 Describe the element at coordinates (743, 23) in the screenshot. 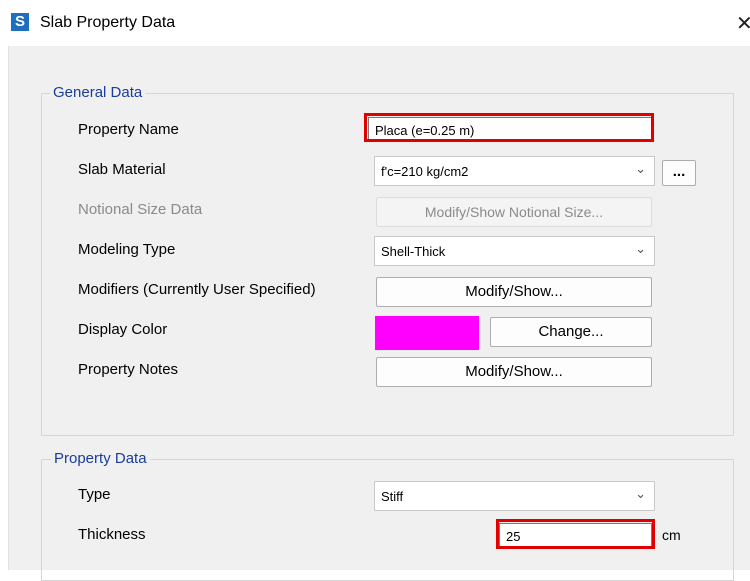

I see `close-icon: ✕` at that location.